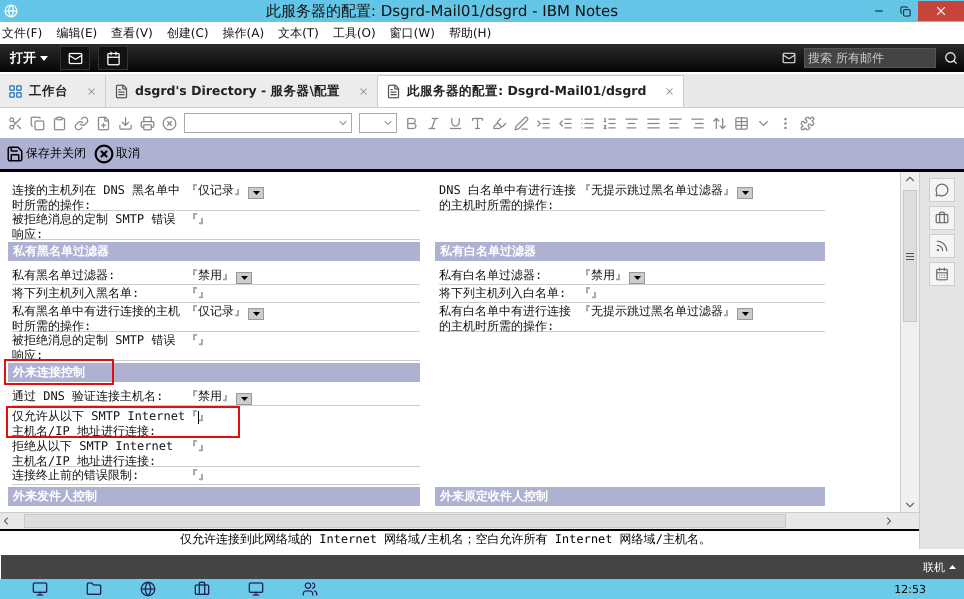  Describe the element at coordinates (29, 58) in the screenshot. I see `open-menu-button: 打开` at that location.